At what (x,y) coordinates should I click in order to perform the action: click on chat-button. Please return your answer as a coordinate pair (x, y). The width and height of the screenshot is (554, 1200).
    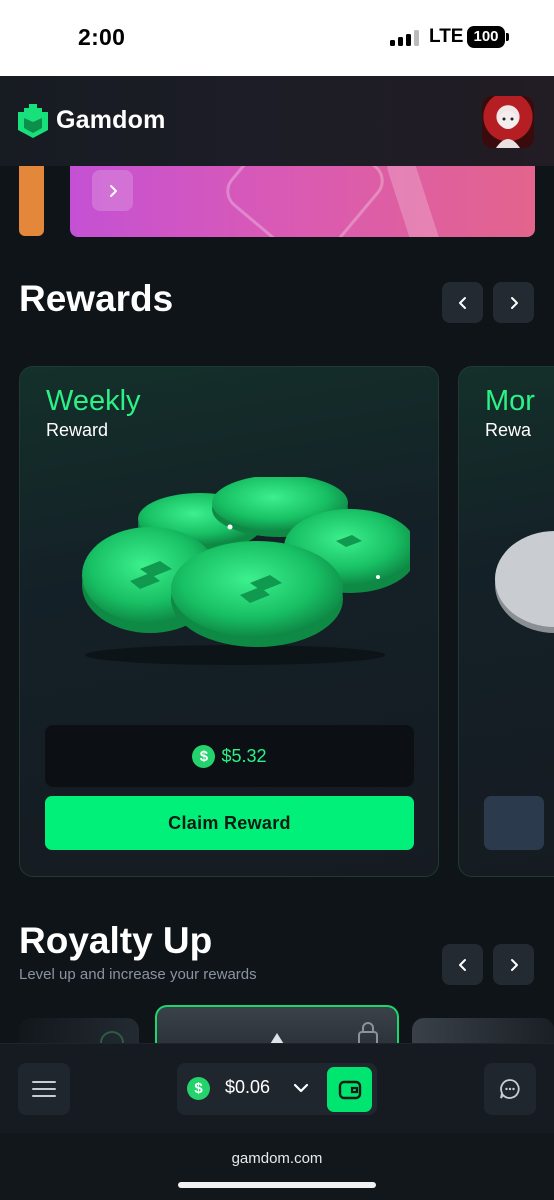
    Looking at the image, I should click on (510, 1089).